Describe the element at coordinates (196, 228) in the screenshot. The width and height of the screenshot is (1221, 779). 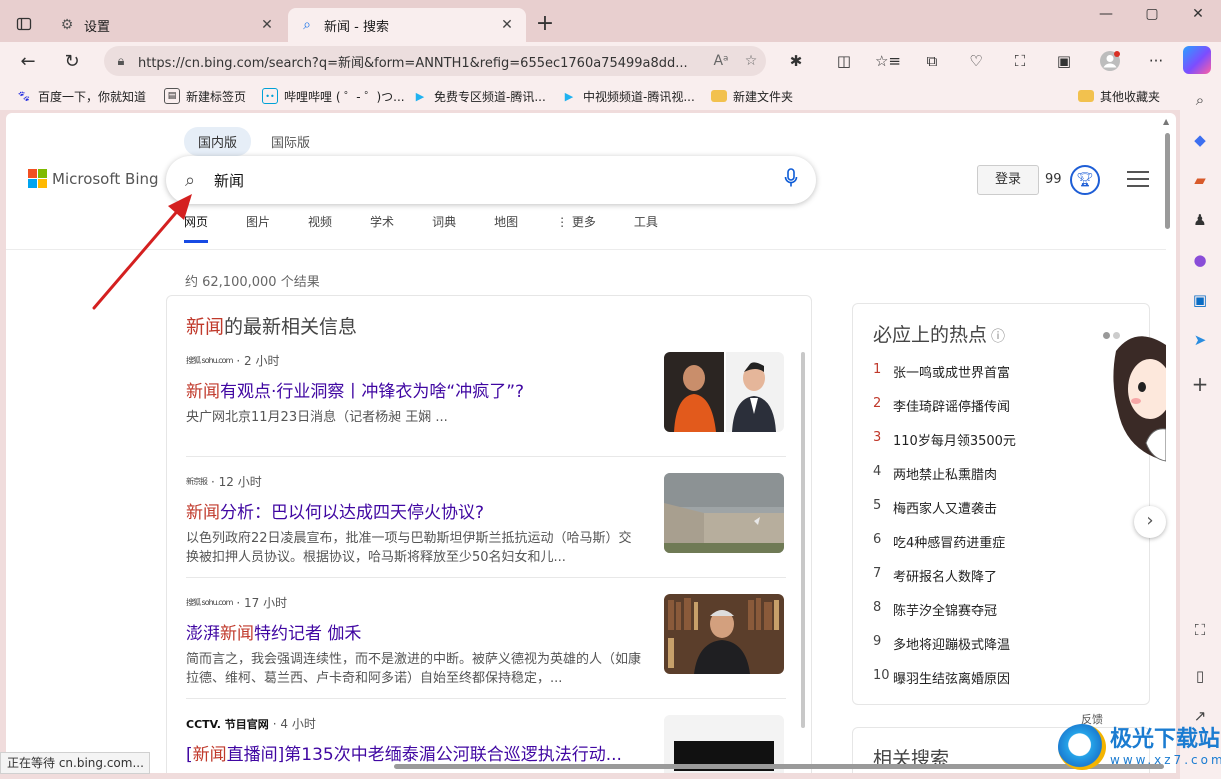
I see `tab-web: 网页` at that location.